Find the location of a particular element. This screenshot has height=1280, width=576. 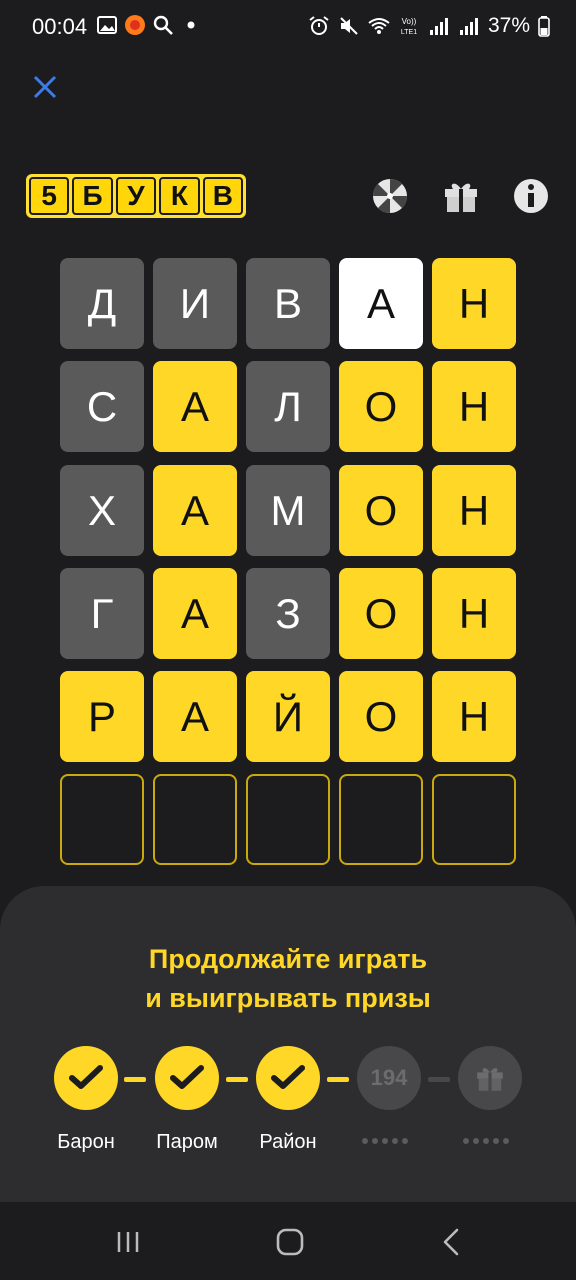

volte-icon: Vo)) LTE1 is located at coordinates (409, 26).